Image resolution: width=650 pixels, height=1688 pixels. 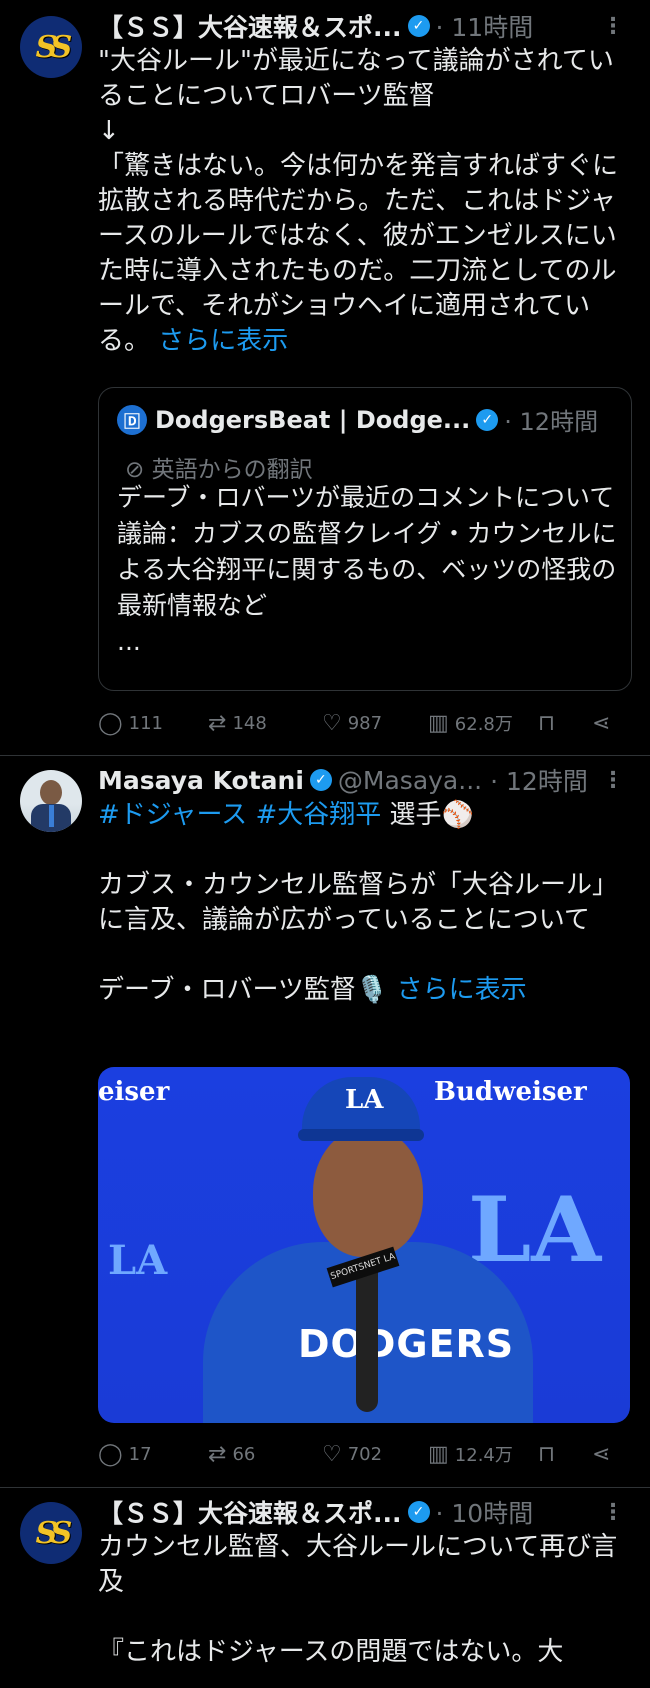 What do you see at coordinates (361, 1135) in the screenshot?
I see `cap-brim` at bounding box center [361, 1135].